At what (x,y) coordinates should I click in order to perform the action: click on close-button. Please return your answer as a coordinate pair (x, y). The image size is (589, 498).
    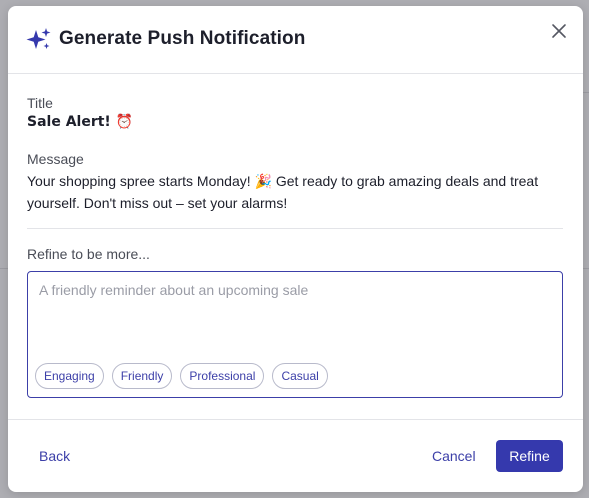
    Looking at the image, I should click on (559, 31).